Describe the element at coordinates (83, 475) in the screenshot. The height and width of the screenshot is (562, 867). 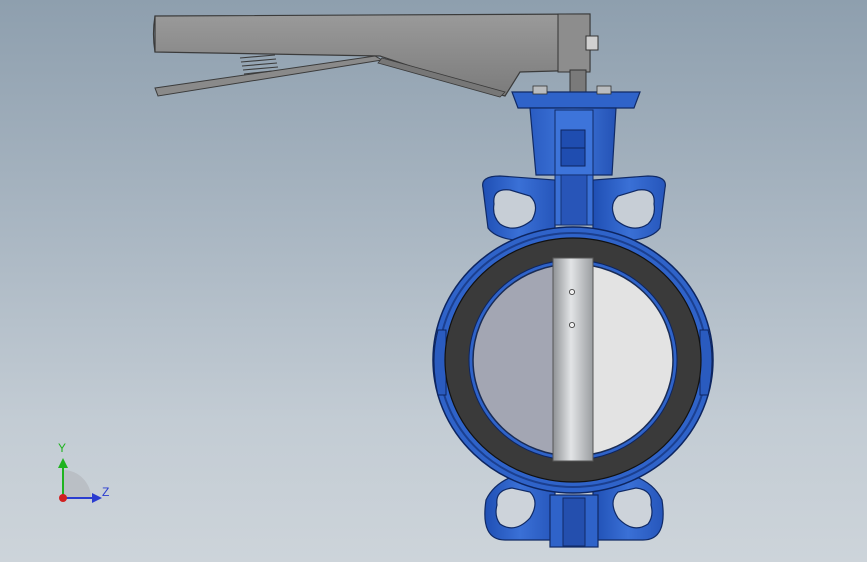
I see `axis-triad: Y Z` at that location.